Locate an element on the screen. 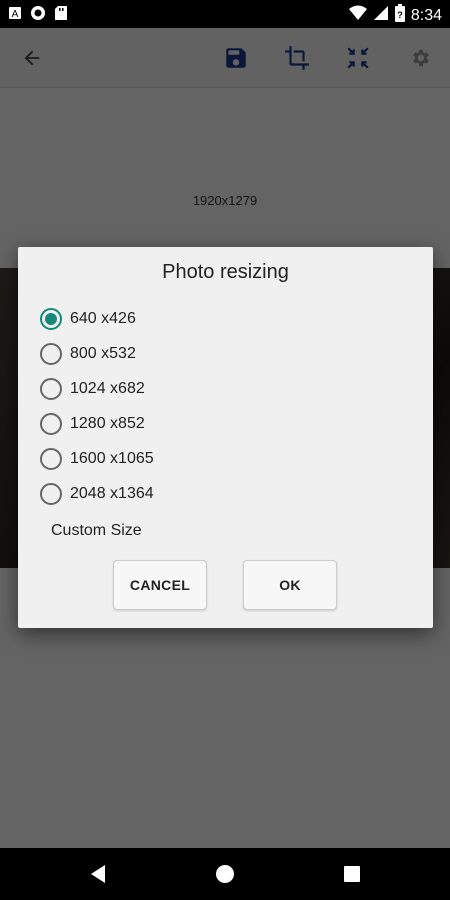 The width and height of the screenshot is (450, 900). size-option-label: 2048 x1364 is located at coordinates (112, 493).